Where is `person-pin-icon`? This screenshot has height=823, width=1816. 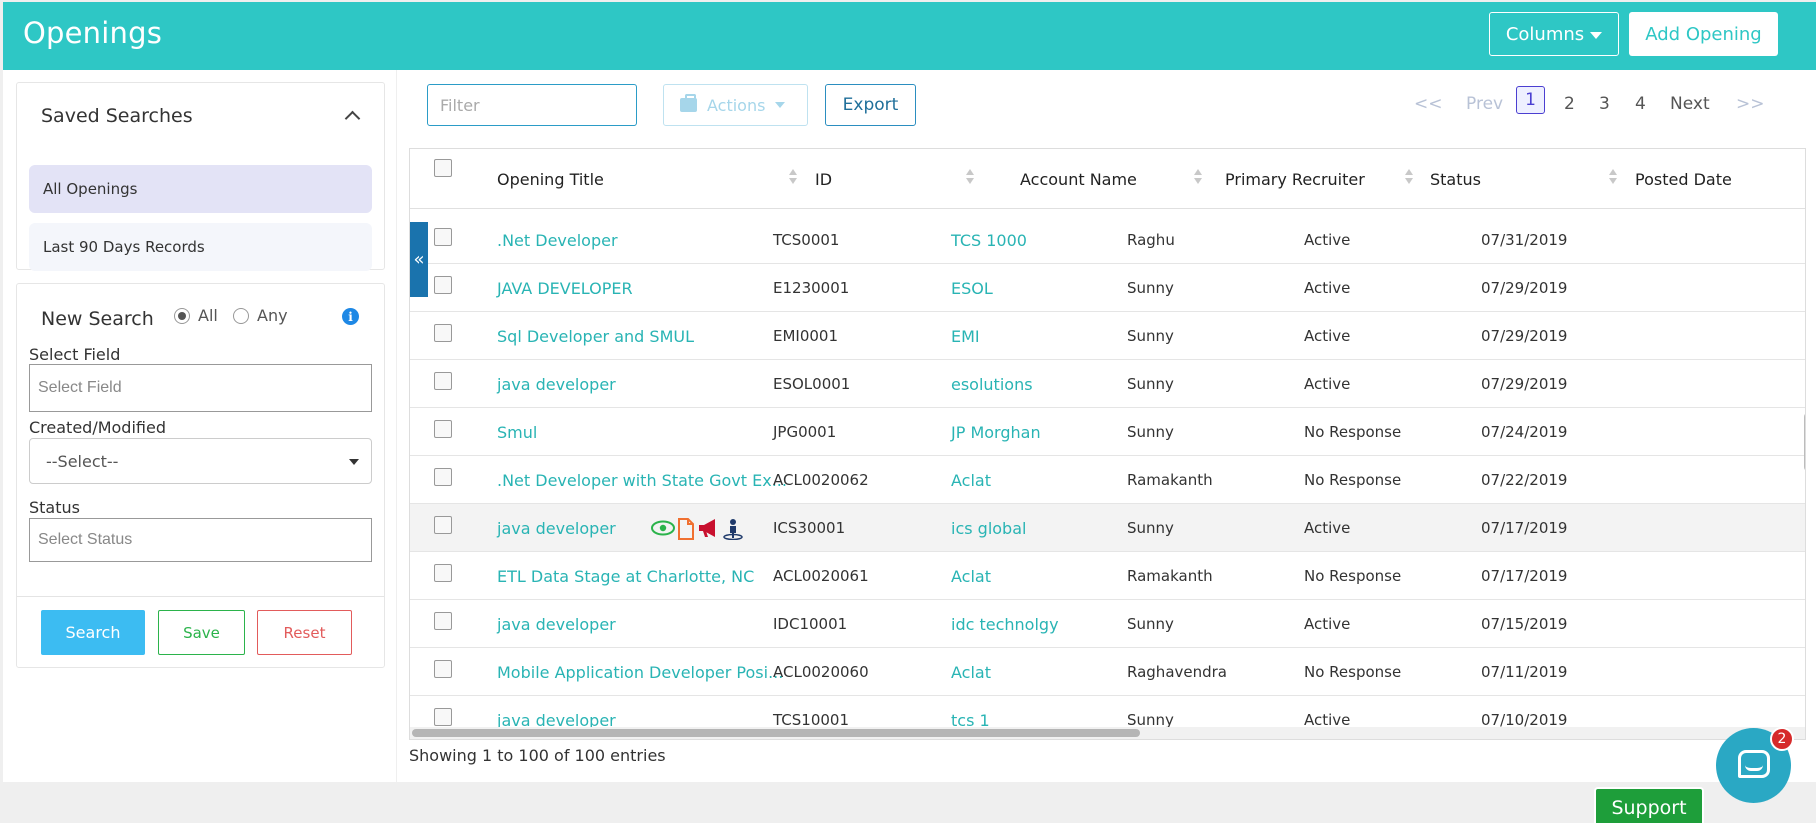
person-pin-icon is located at coordinates (733, 529).